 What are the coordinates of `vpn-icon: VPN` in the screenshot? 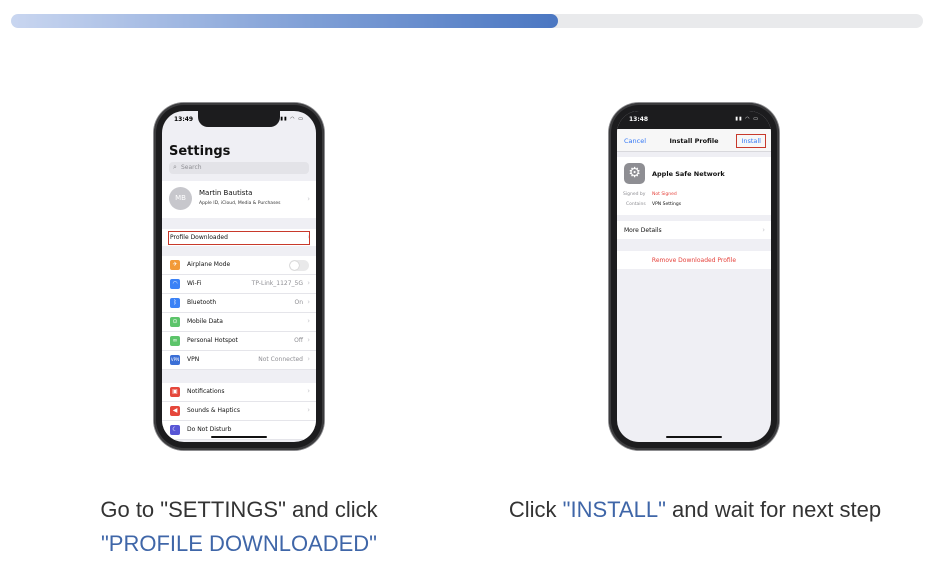 It's located at (175, 360).